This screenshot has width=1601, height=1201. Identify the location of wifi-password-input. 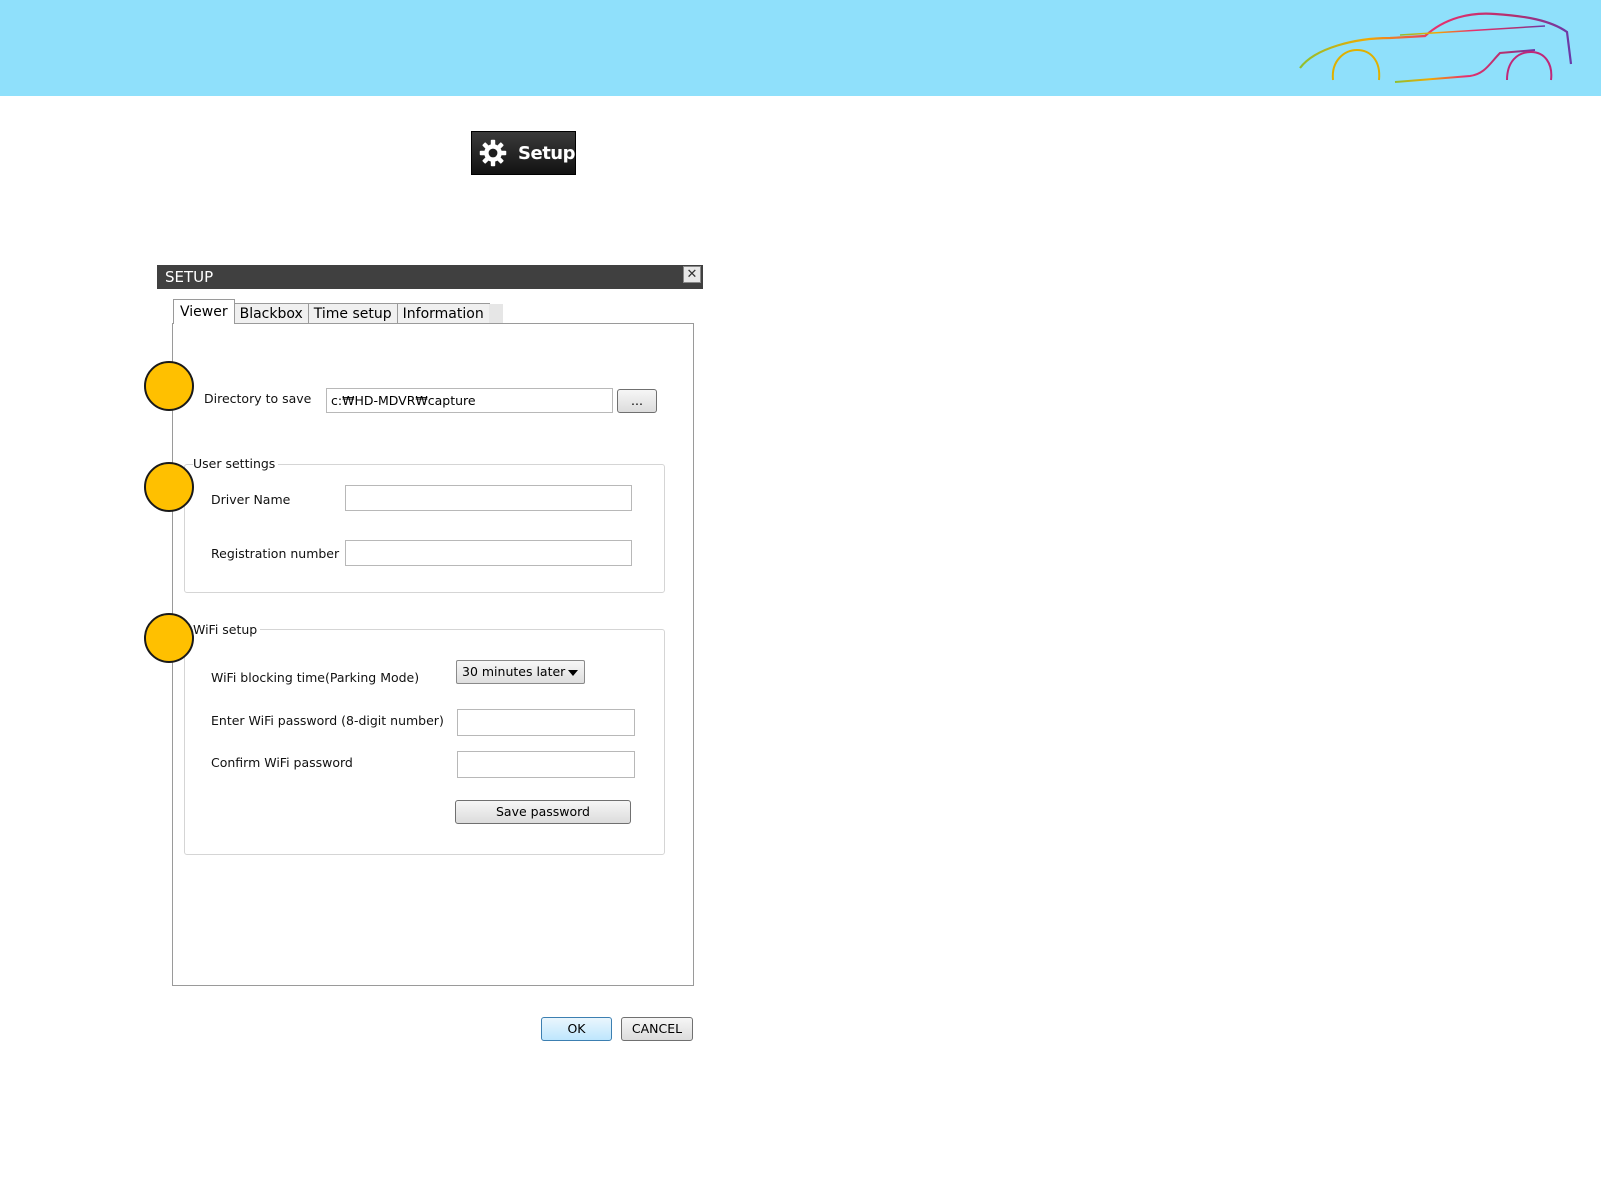
(546, 722).